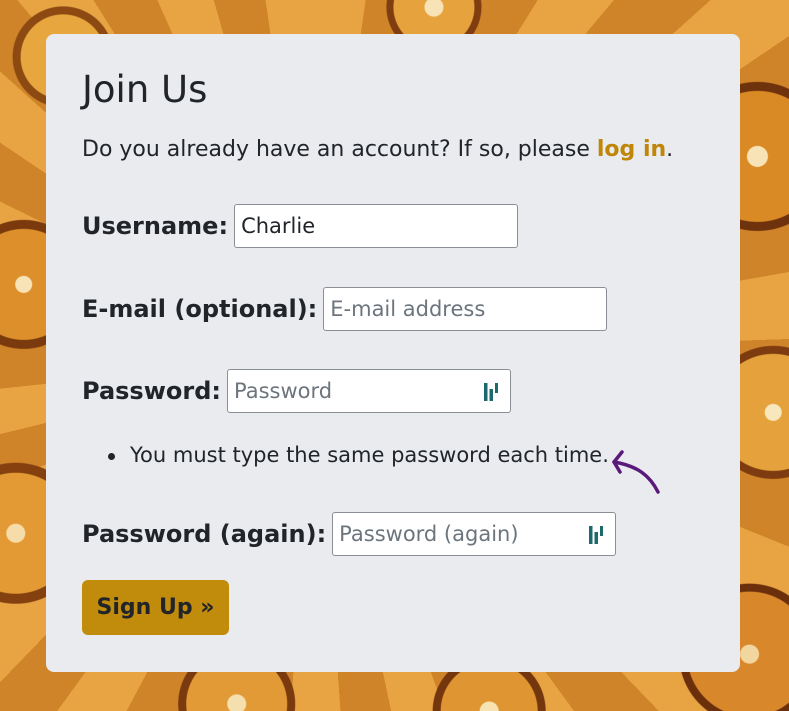 This screenshot has width=789, height=711. I want to click on email-row: E-mail (optional):, so click(345, 309).